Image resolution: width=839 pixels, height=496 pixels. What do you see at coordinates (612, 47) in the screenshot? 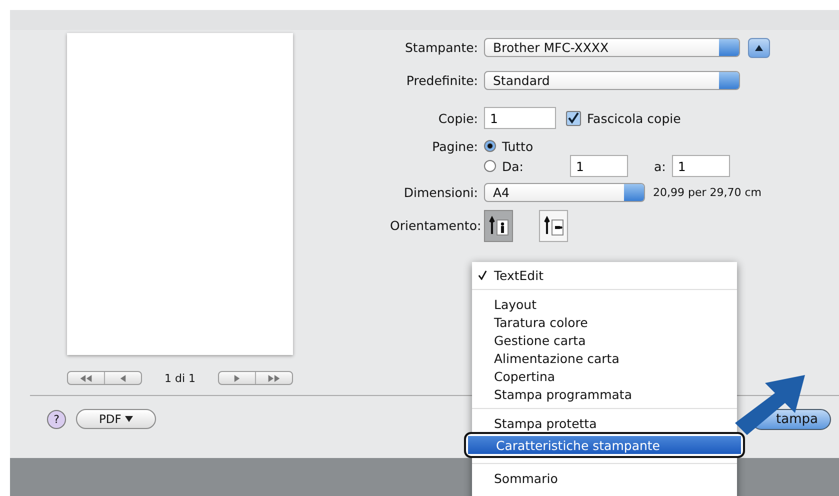
I see `printer-popup: Brother MFC-XXXX` at bounding box center [612, 47].